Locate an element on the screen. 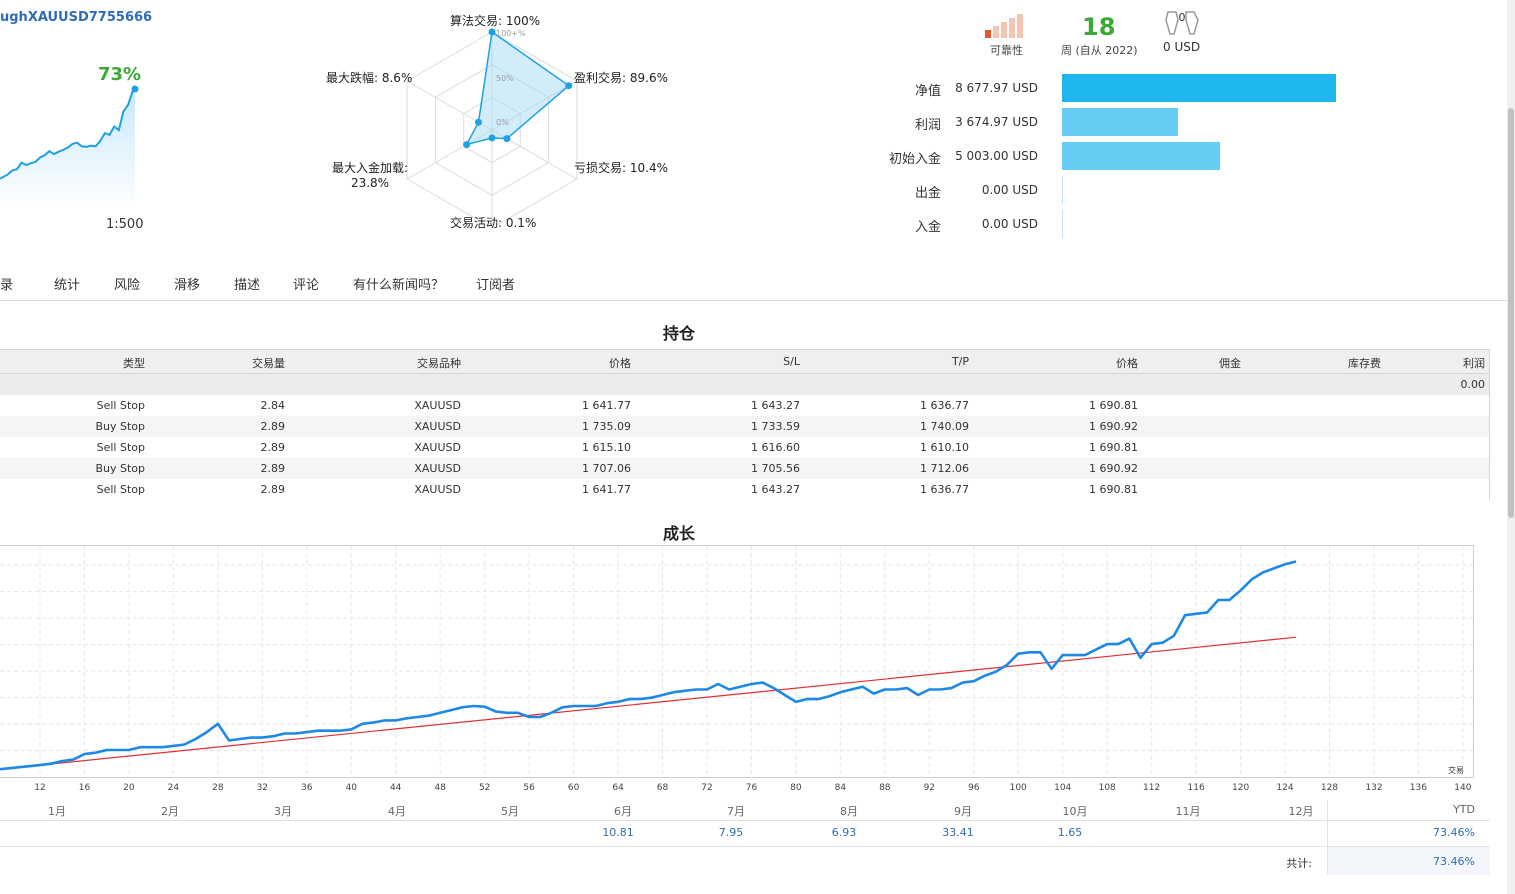 The width and height of the screenshot is (1515, 894). month-return: 6.93 is located at coordinates (844, 832).